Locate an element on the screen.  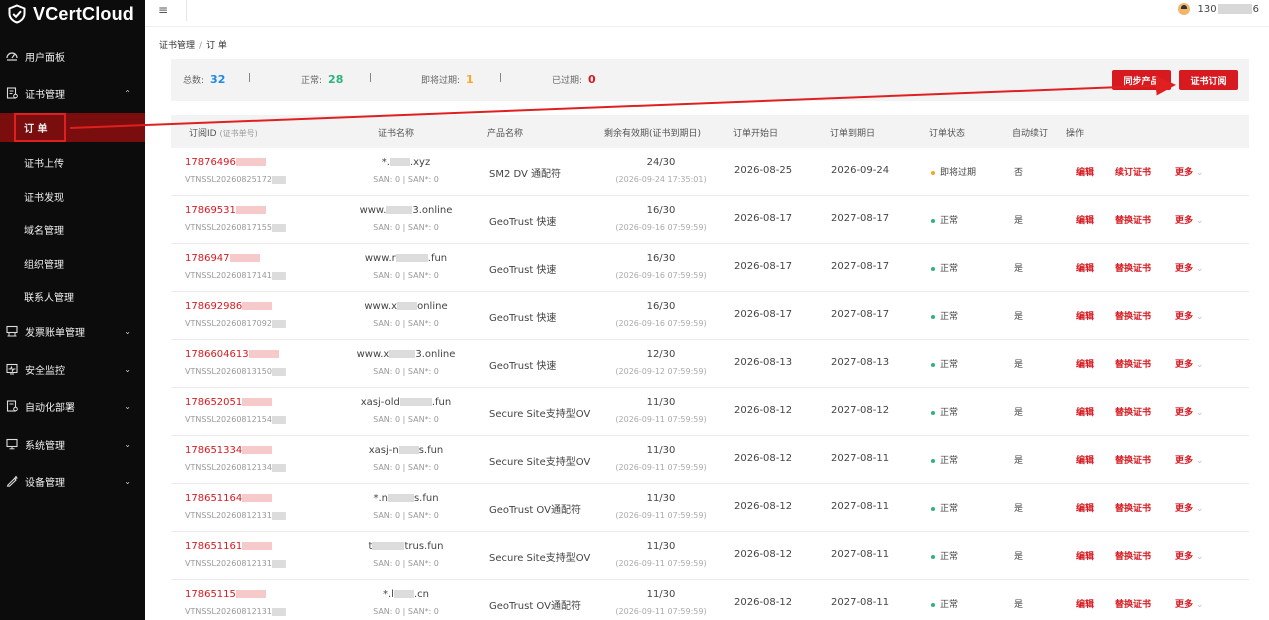
sidebar-item-cert-management: 证书管理 ⌃ is located at coordinates (72, 93).